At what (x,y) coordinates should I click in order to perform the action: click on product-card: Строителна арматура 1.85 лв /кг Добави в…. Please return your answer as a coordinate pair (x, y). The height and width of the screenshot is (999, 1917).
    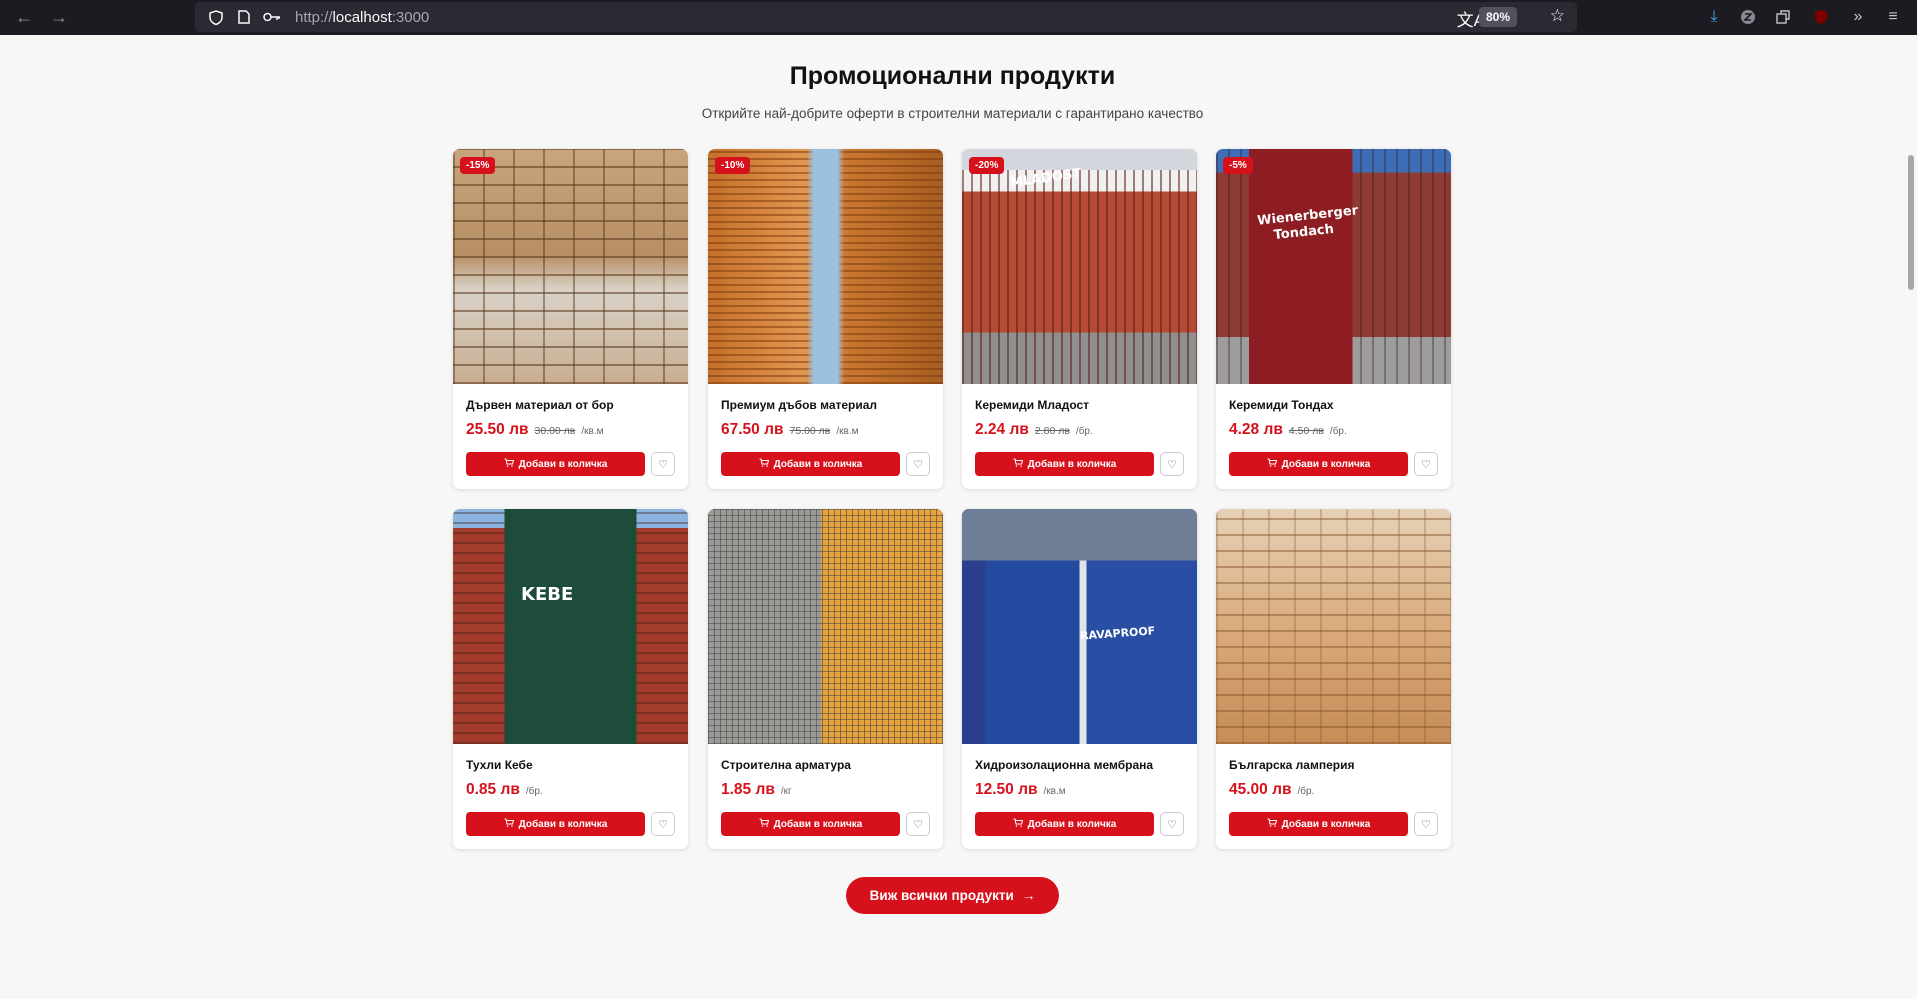
    Looking at the image, I should click on (825, 679).